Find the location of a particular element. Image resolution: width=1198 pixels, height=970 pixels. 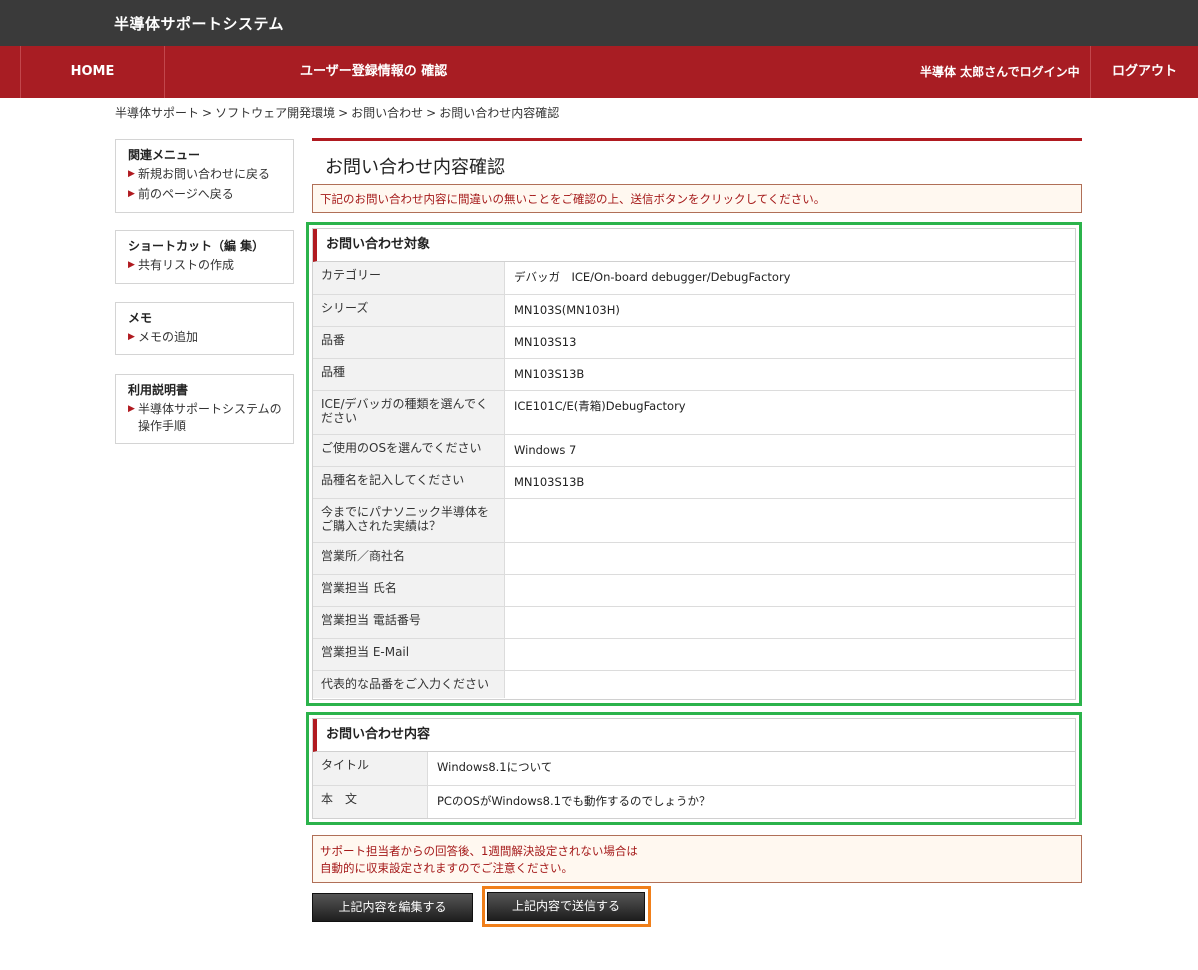

table-row: 営業担当 電話番号 is located at coordinates (694, 622).